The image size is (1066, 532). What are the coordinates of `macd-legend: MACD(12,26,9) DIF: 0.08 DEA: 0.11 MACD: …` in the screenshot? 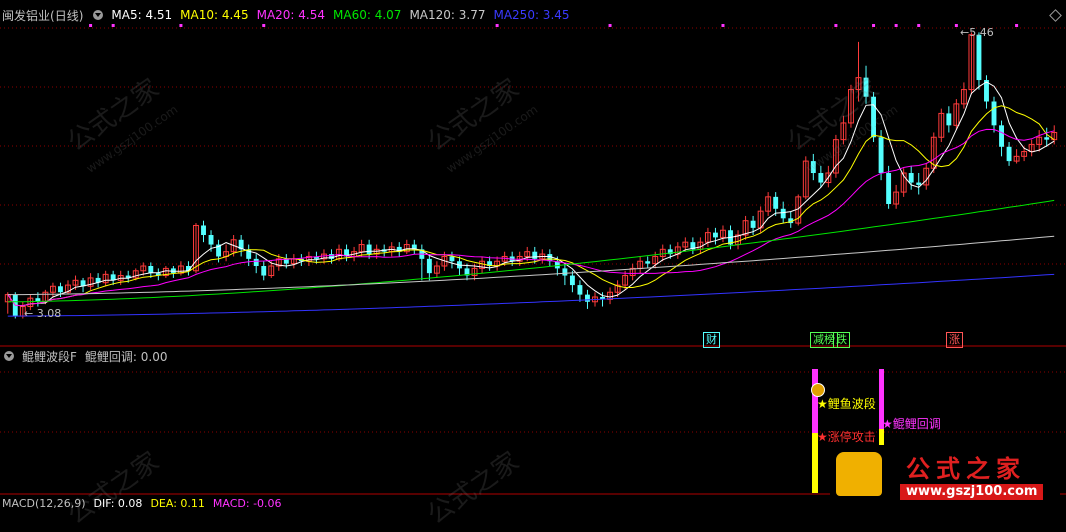 It's located at (142, 503).